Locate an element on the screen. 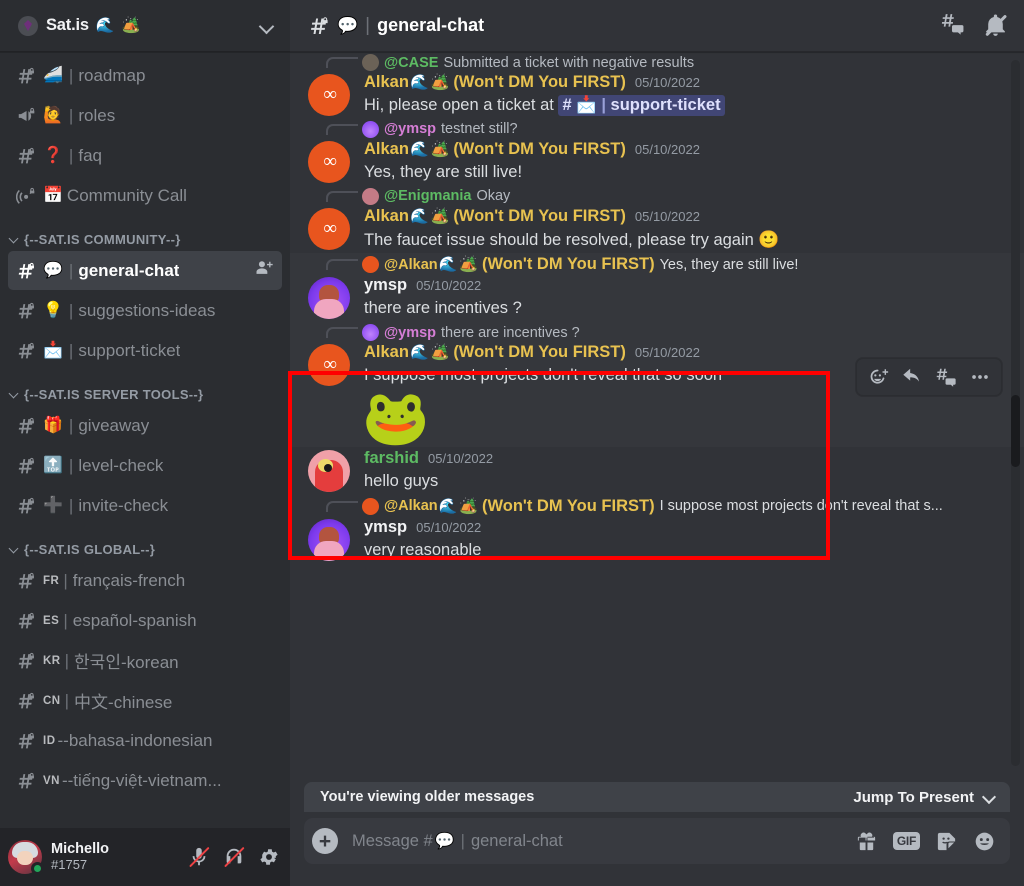 This screenshot has height=886, width=1024. headphones-deafened-icon is located at coordinates (234, 857).